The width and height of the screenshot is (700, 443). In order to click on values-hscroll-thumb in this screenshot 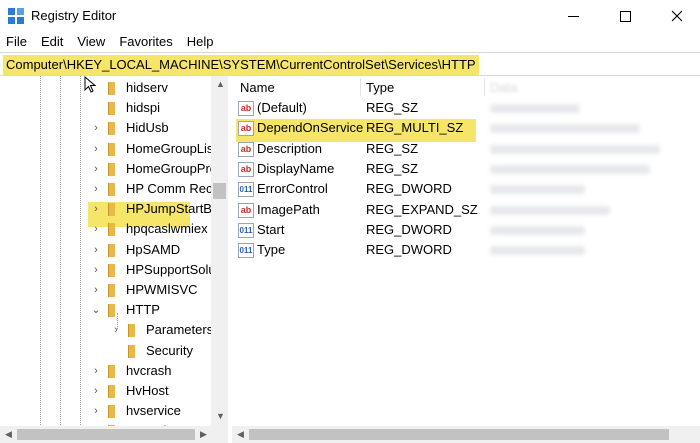, I will do `click(459, 434)`.